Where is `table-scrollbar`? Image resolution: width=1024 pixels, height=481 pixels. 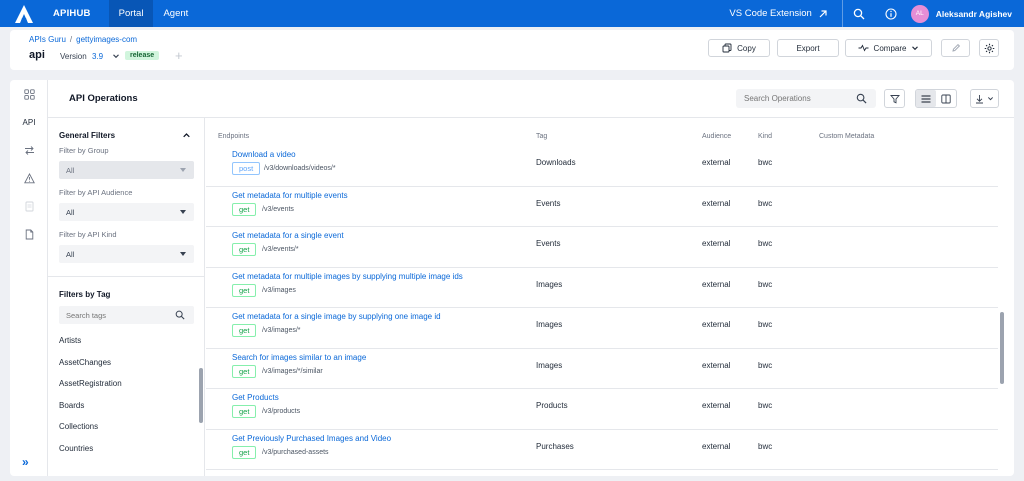 table-scrollbar is located at coordinates (1002, 348).